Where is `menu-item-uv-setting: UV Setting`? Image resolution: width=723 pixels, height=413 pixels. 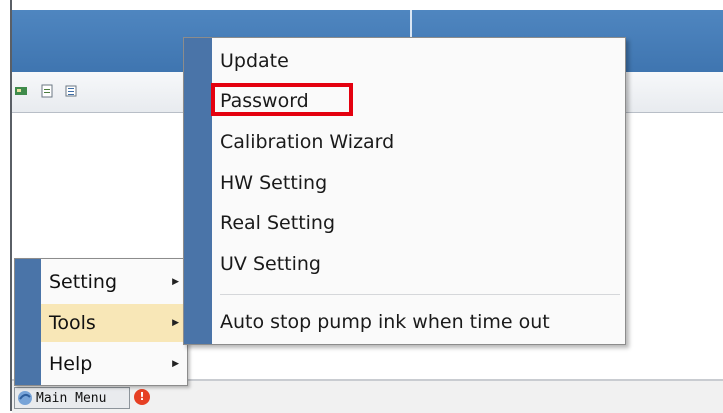
menu-item-uv-setting: UV Setting is located at coordinates (270, 264).